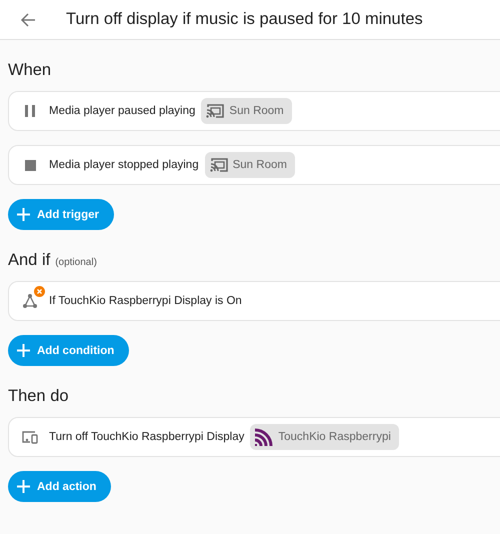 This screenshot has height=534, width=500. Describe the element at coordinates (145, 301) in the screenshot. I see `item-text: If TouchKio Raspberrypi Display is On` at that location.